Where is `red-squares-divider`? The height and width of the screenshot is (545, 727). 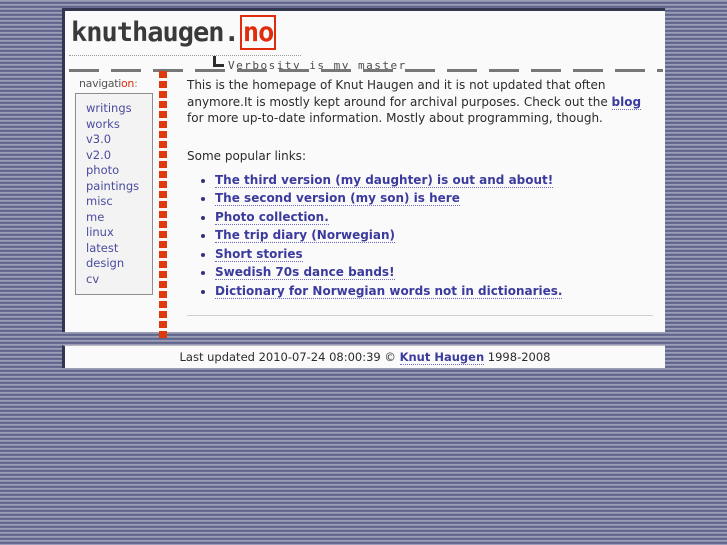
red-squares-divider is located at coordinates (163, 205).